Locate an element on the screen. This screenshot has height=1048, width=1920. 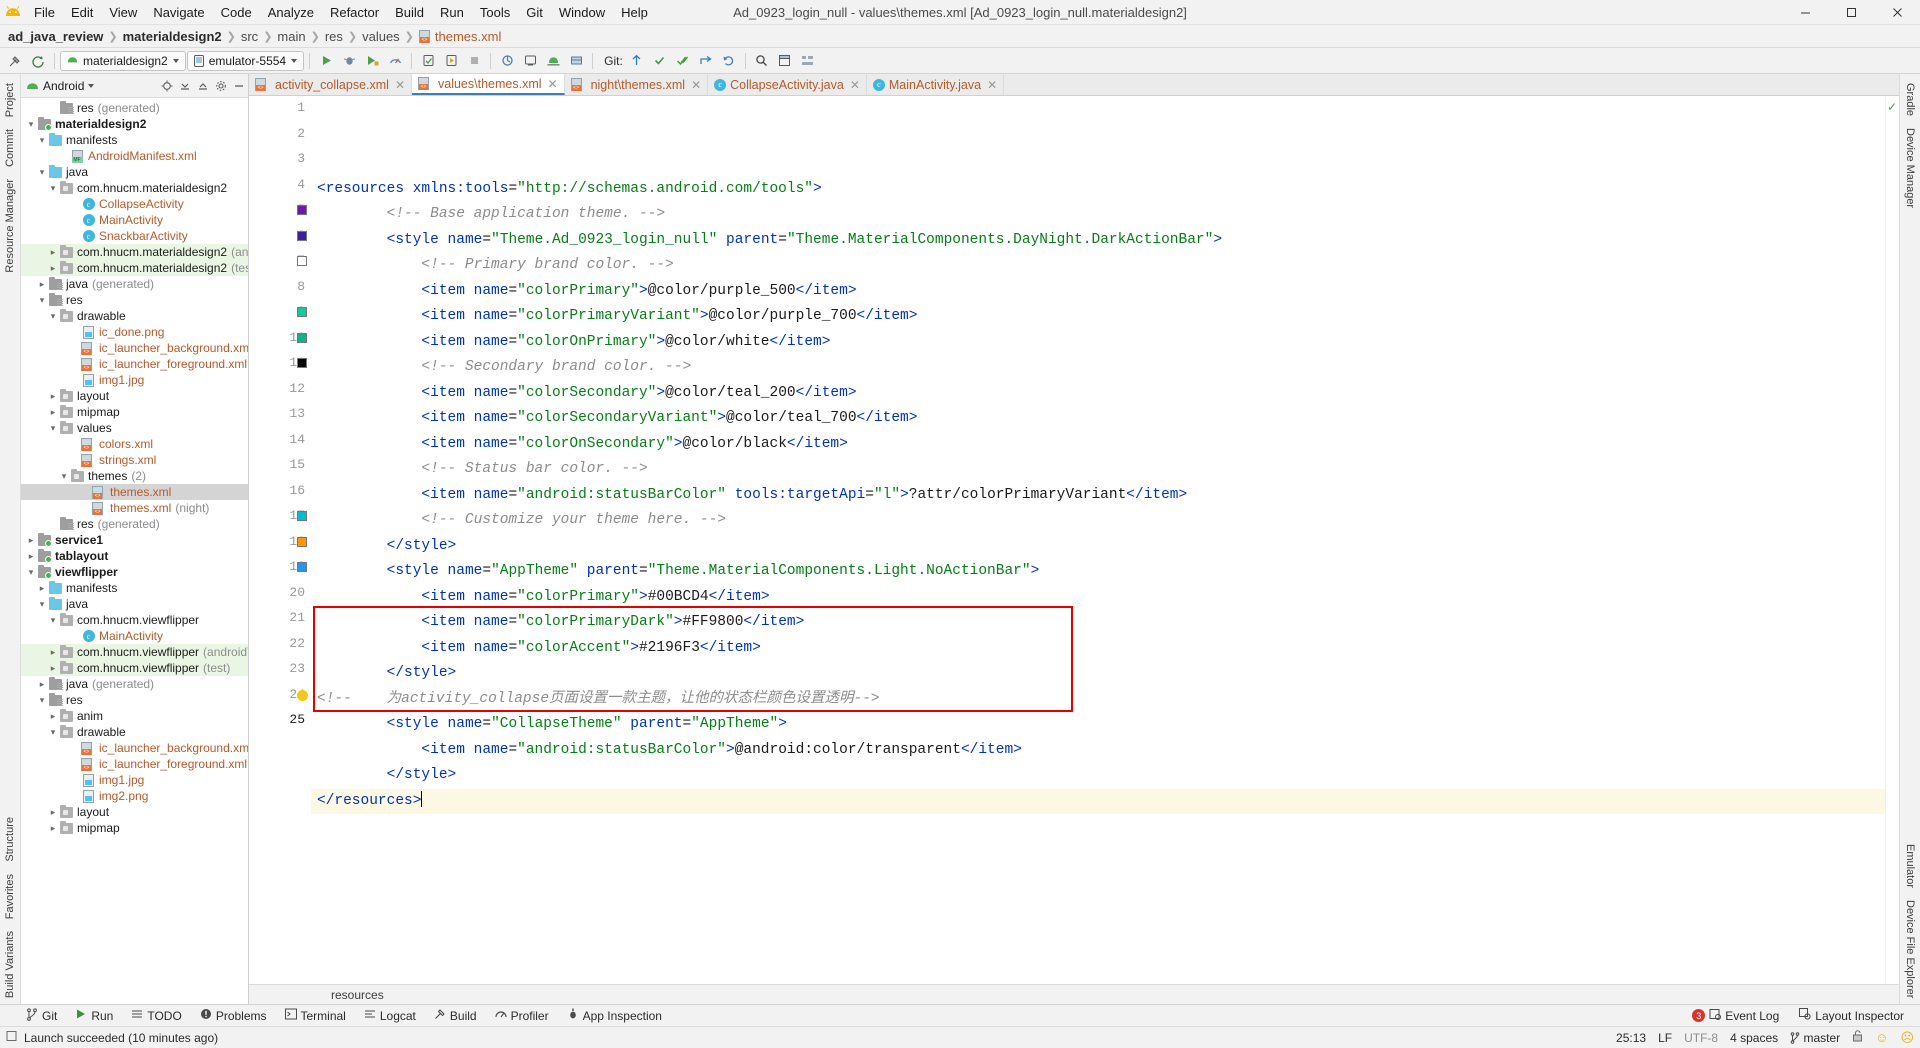
menu-window: Window is located at coordinates (582, 12).